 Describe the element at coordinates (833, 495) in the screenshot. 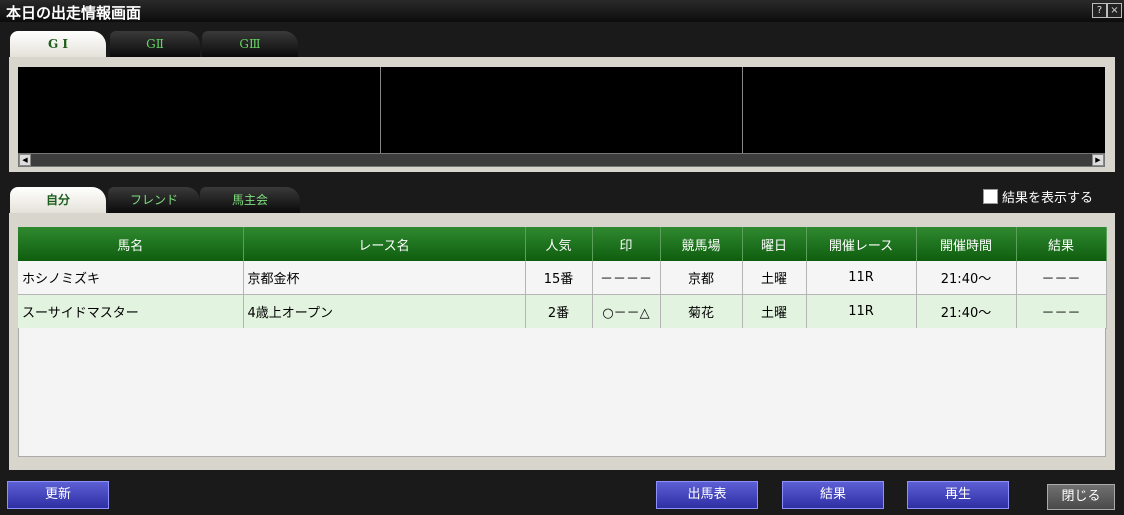

I see `result-button: 結果` at that location.